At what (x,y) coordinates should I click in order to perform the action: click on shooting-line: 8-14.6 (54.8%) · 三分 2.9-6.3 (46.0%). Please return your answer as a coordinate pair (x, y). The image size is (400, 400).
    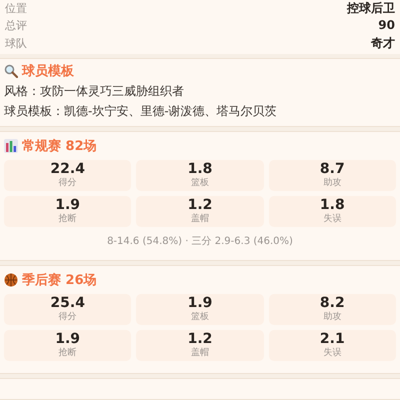
    Looking at the image, I should click on (200, 241).